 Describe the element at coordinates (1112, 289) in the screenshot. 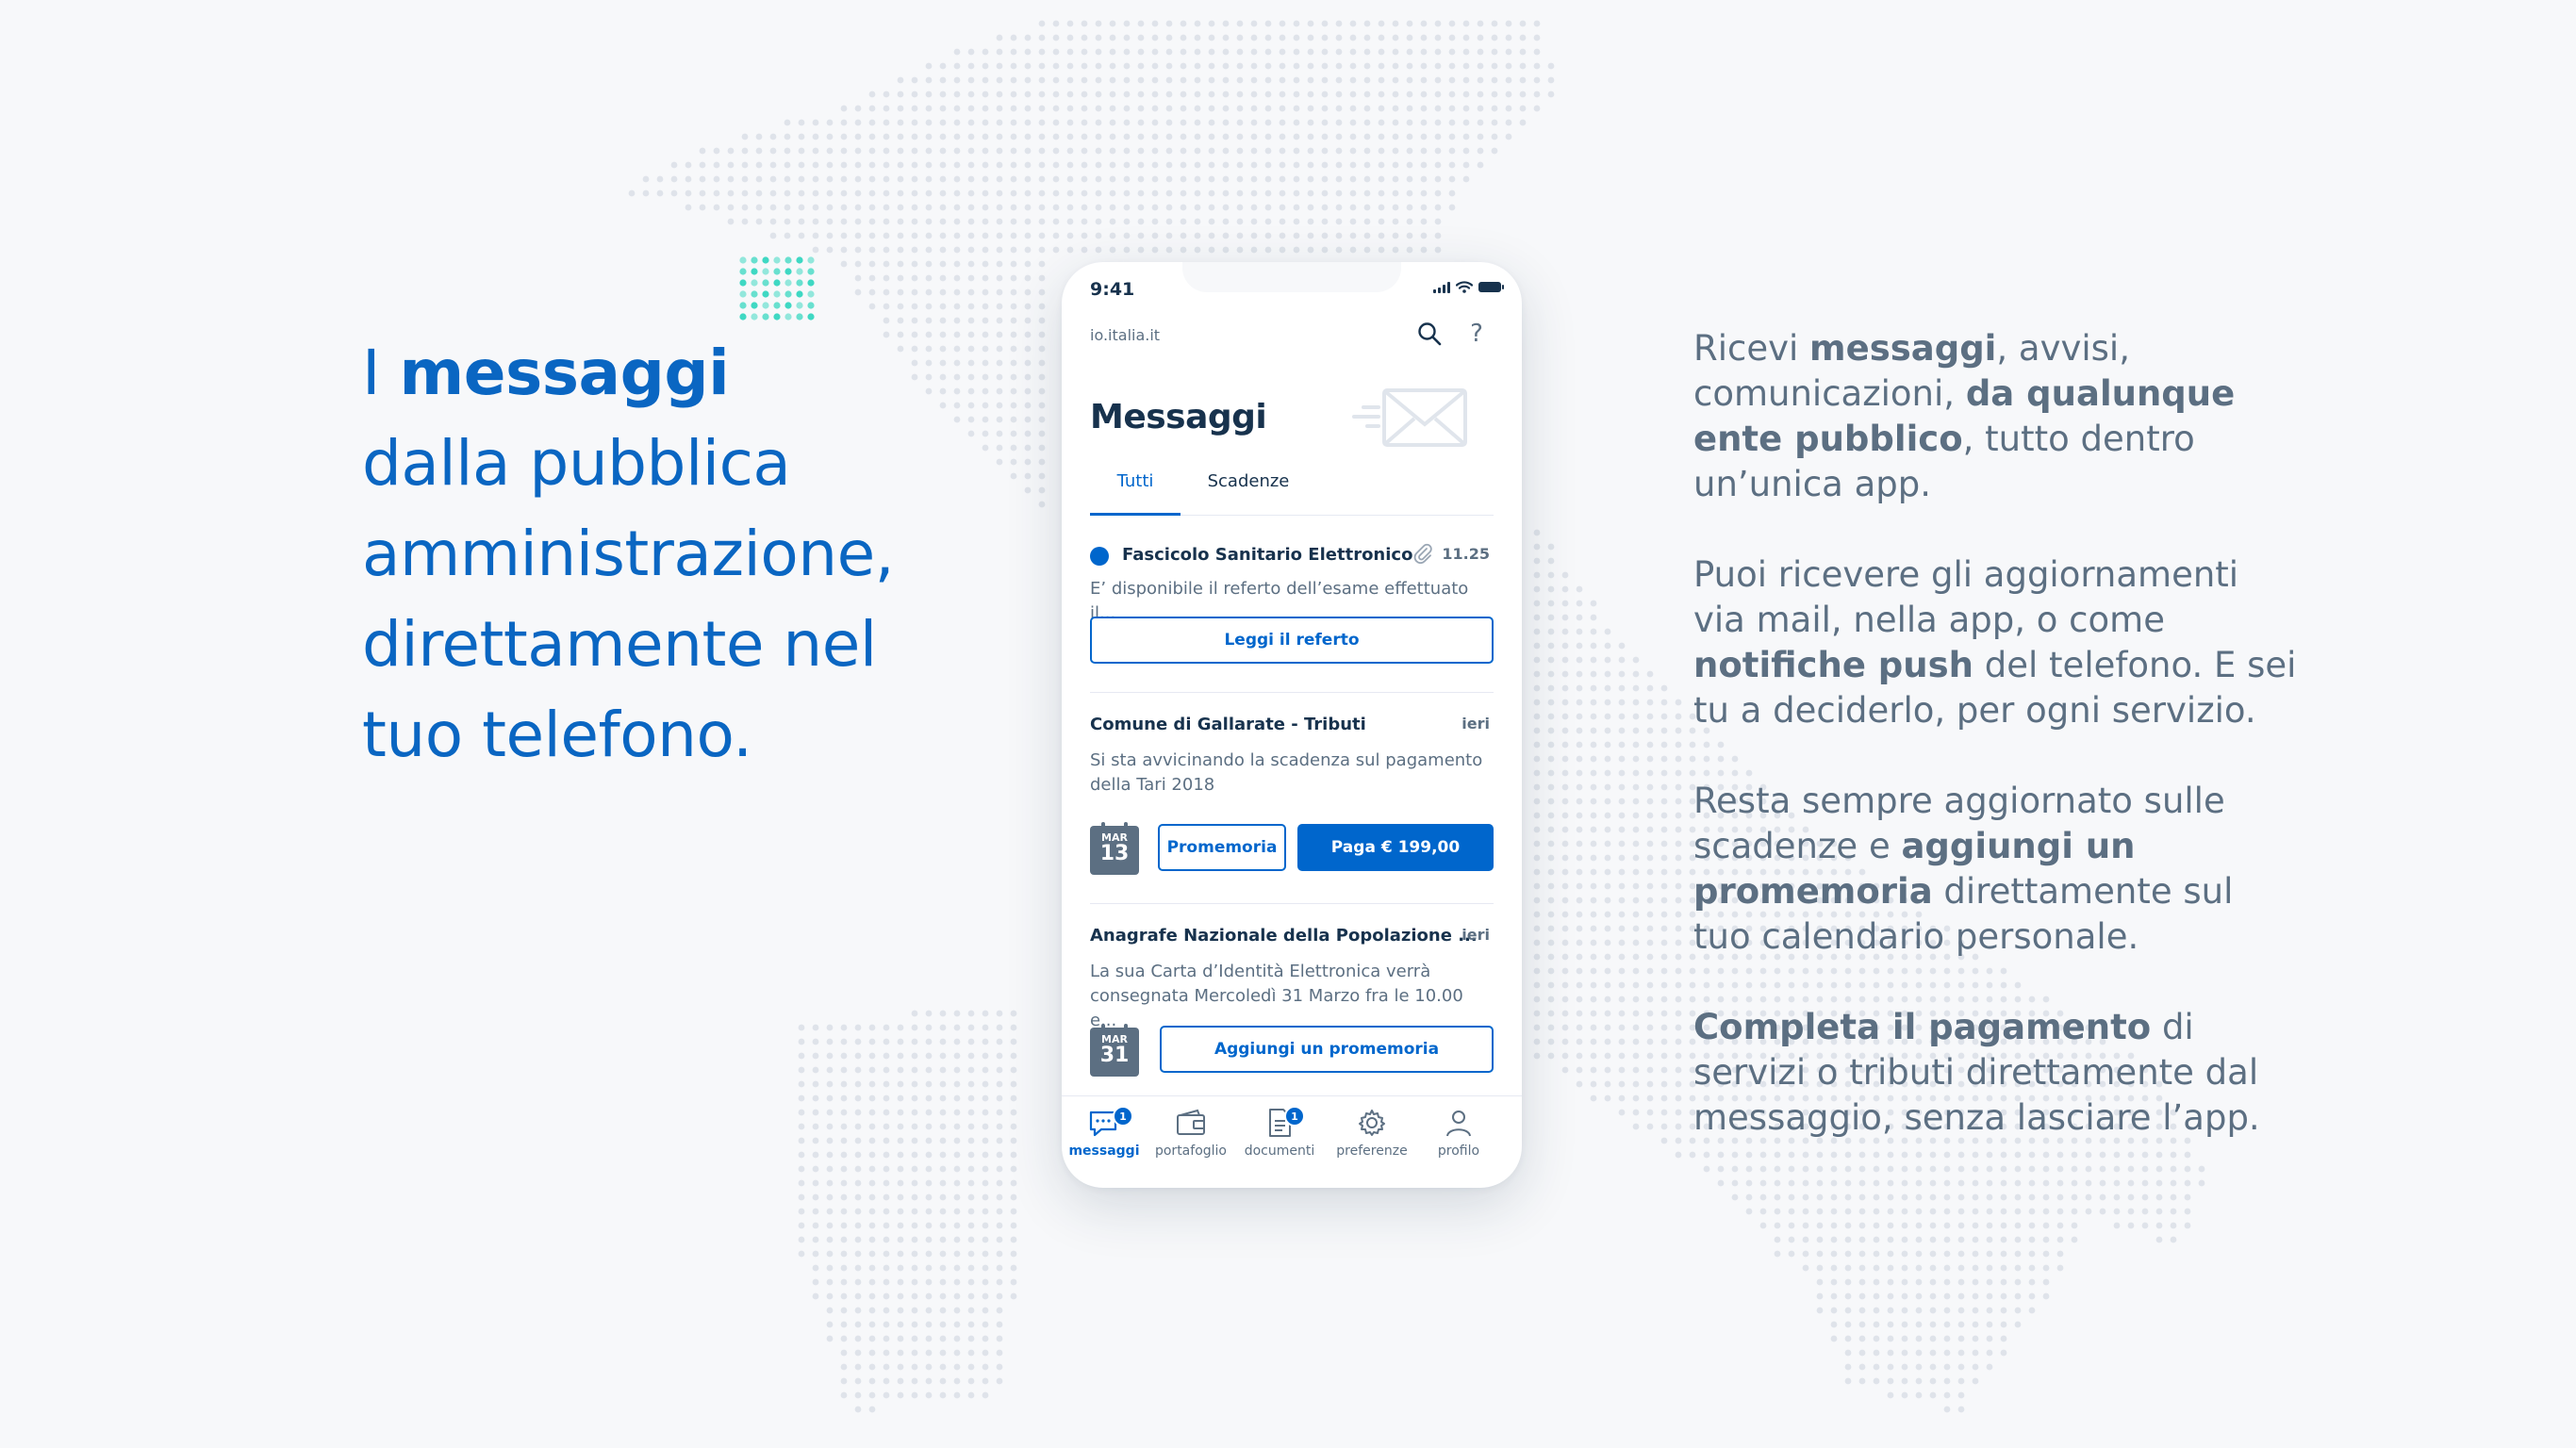

I see `status-time: 9:41` at that location.